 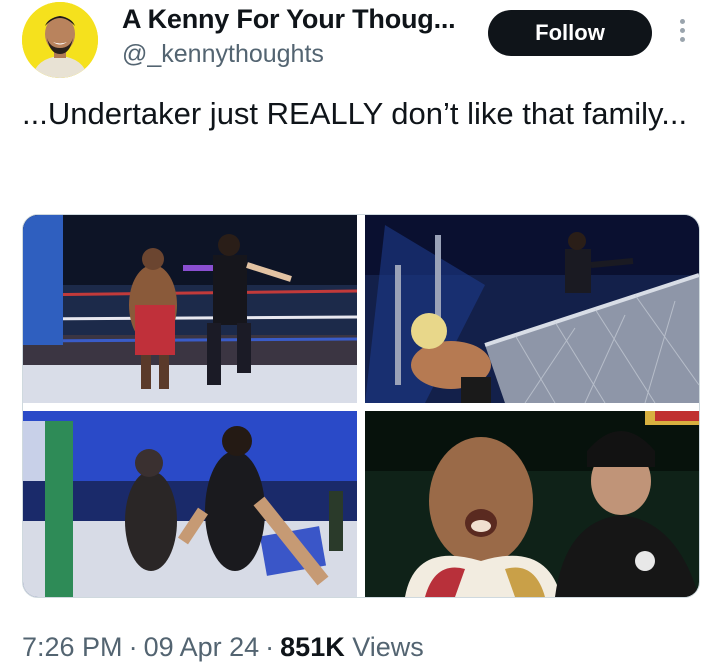 I want to click on more-vertical-icon, so click(x=682, y=33).